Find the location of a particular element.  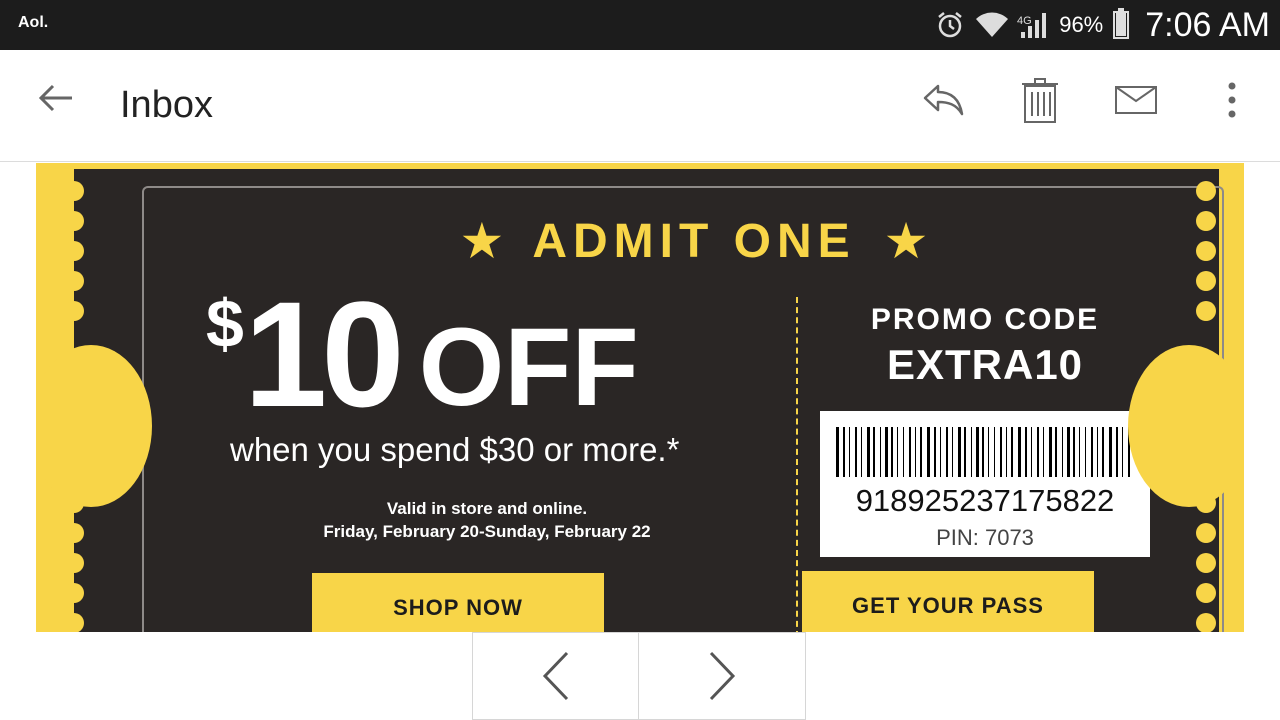

back-button is located at coordinates (56, 98).